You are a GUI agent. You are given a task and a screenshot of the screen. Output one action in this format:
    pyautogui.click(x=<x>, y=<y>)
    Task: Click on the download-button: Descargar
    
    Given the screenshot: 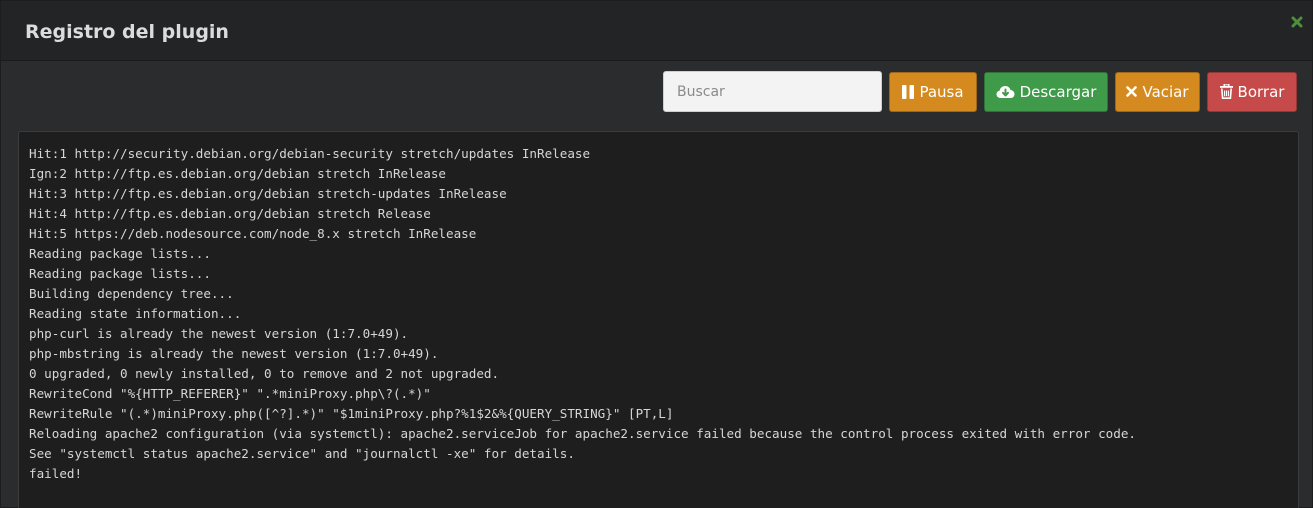 What is the action you would take?
    pyautogui.click(x=1046, y=91)
    